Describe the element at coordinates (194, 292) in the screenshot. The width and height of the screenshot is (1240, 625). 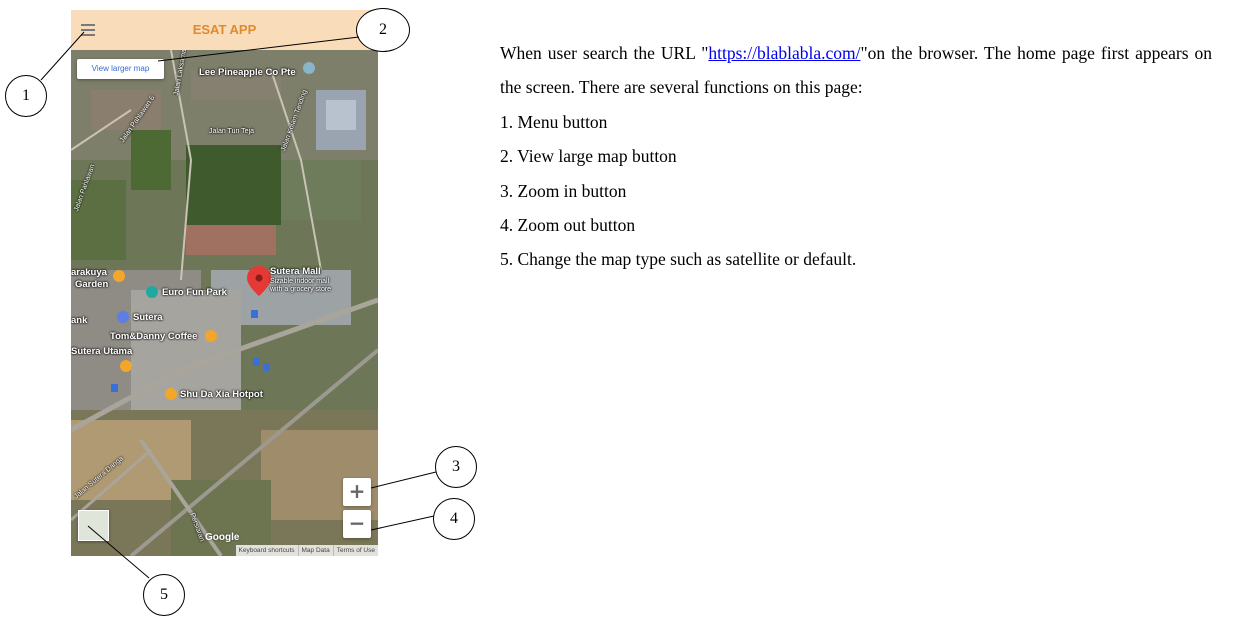
I see `place-label: Euro Fun Park` at that location.